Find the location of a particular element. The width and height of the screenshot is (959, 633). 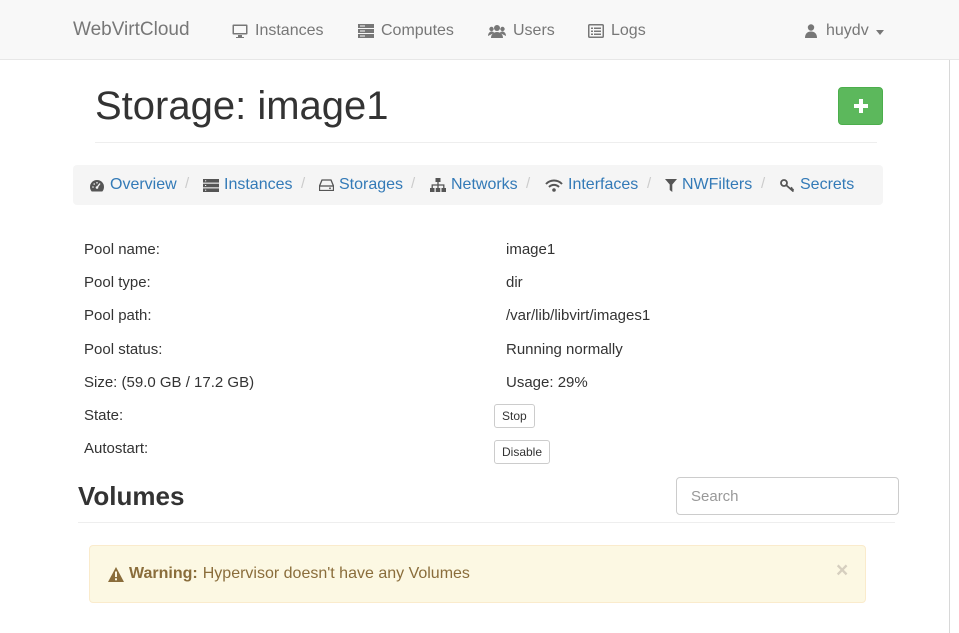

tab-instances: Instances is located at coordinates (247, 185).